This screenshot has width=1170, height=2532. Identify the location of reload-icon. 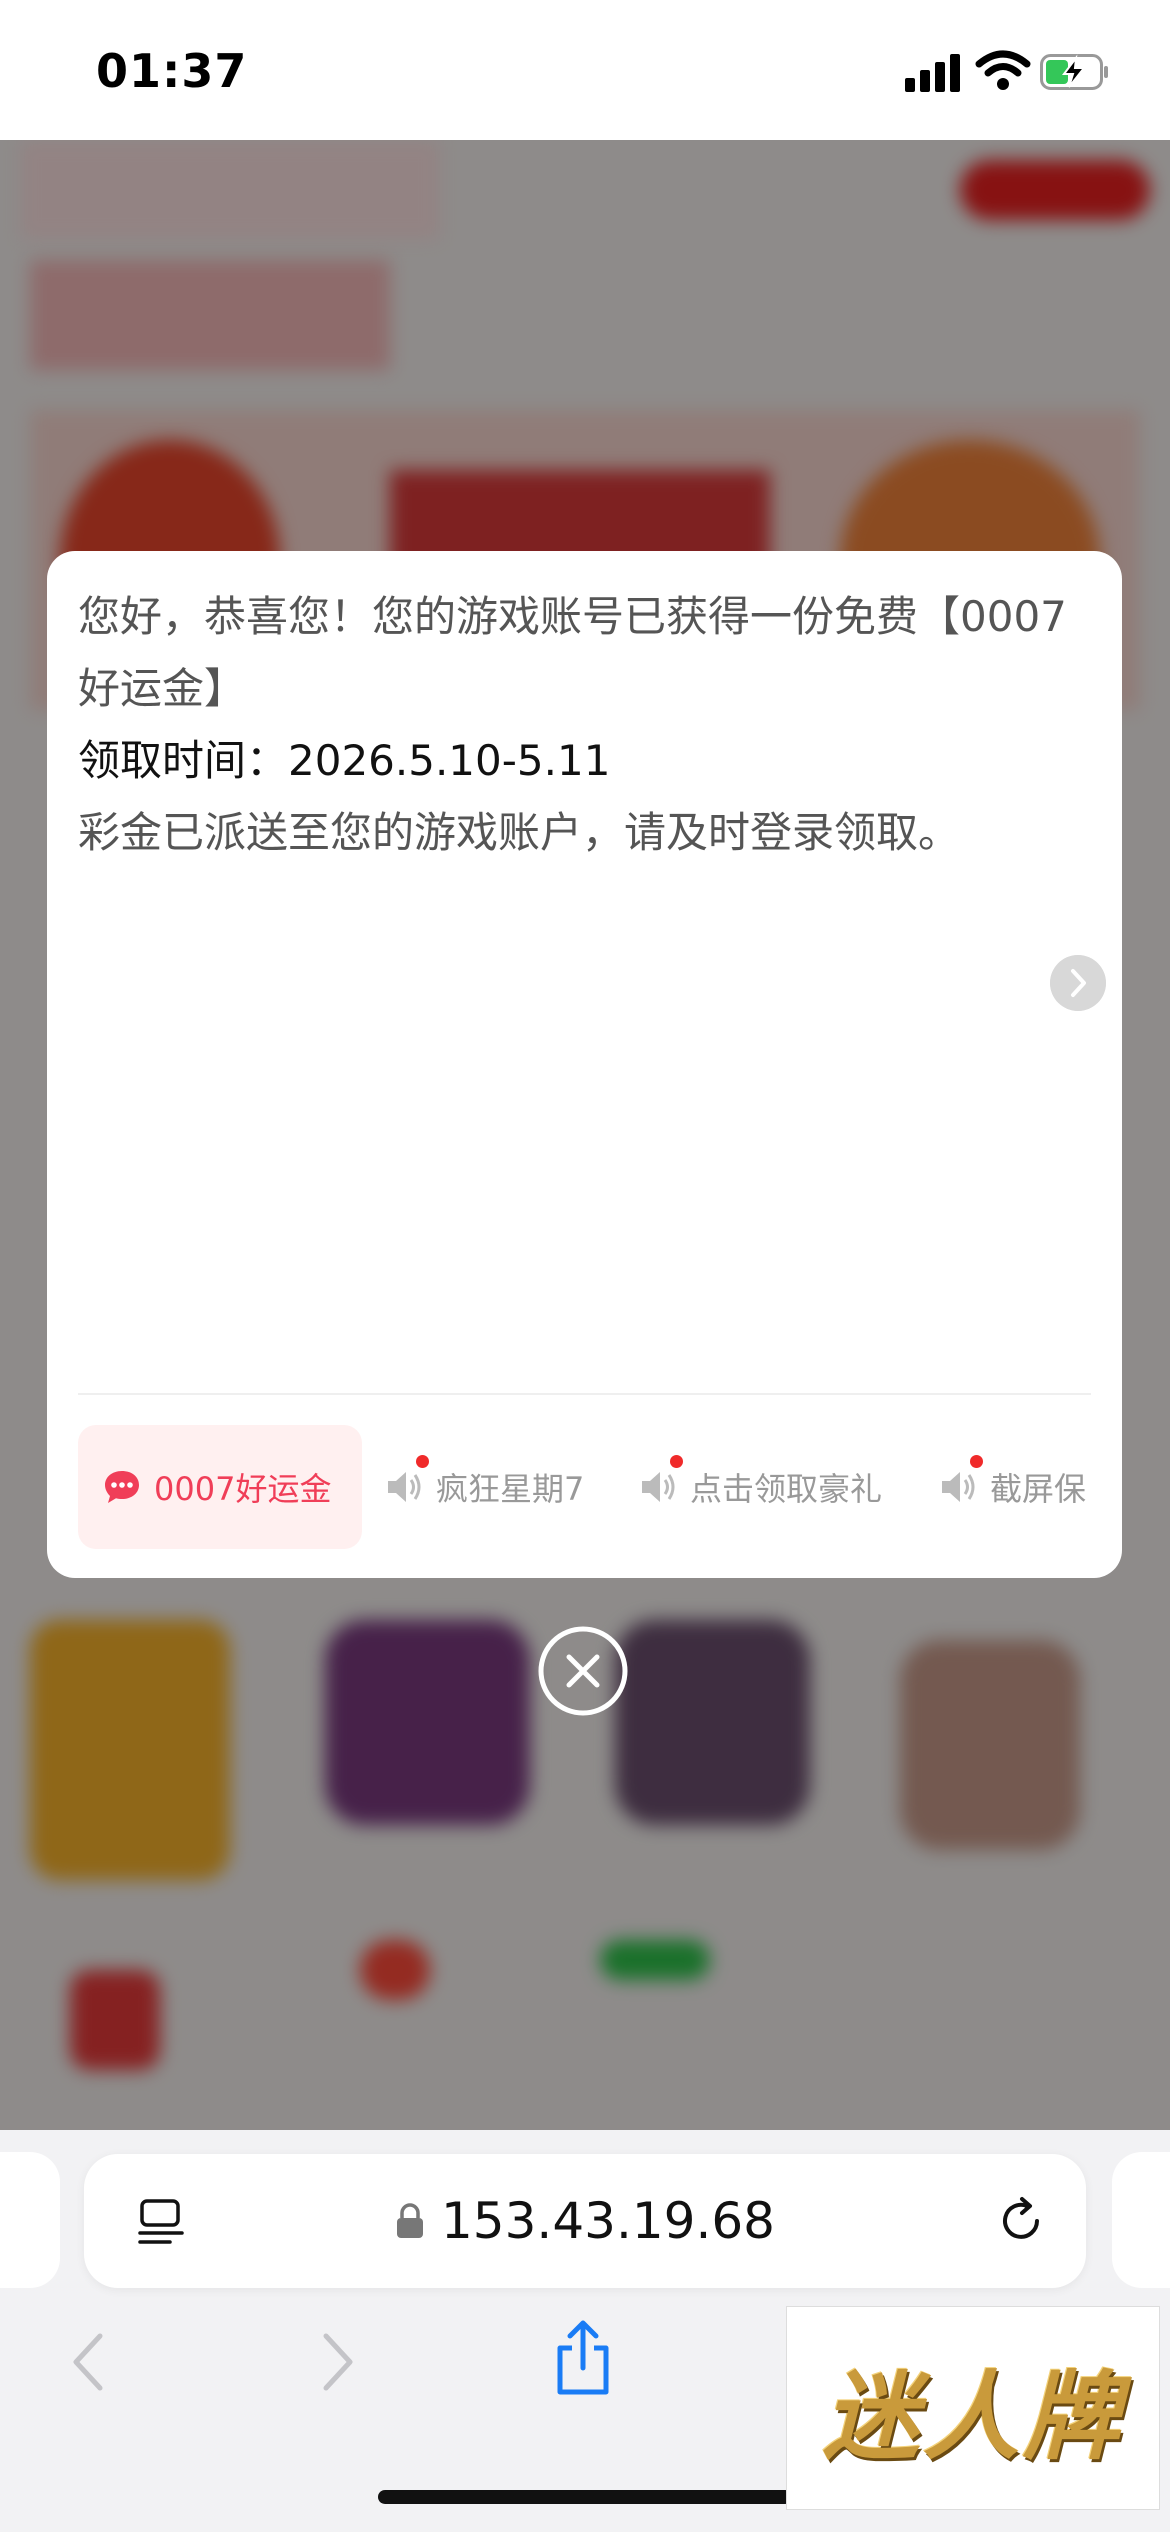
(1021, 2221).